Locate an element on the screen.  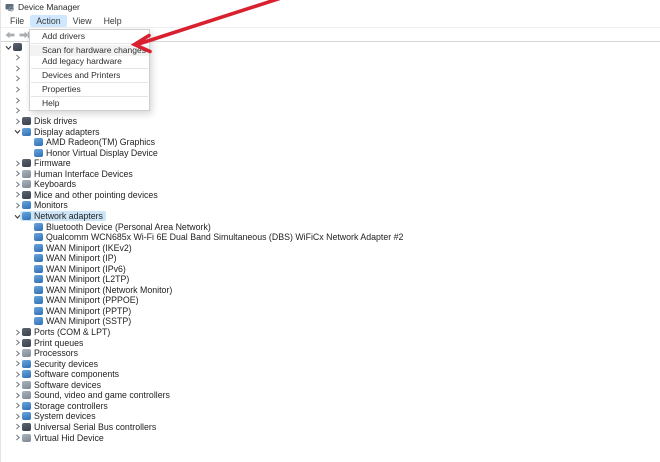
tree-item-content: WAN Miniport (IPv6) is located at coordinates (80, 269).